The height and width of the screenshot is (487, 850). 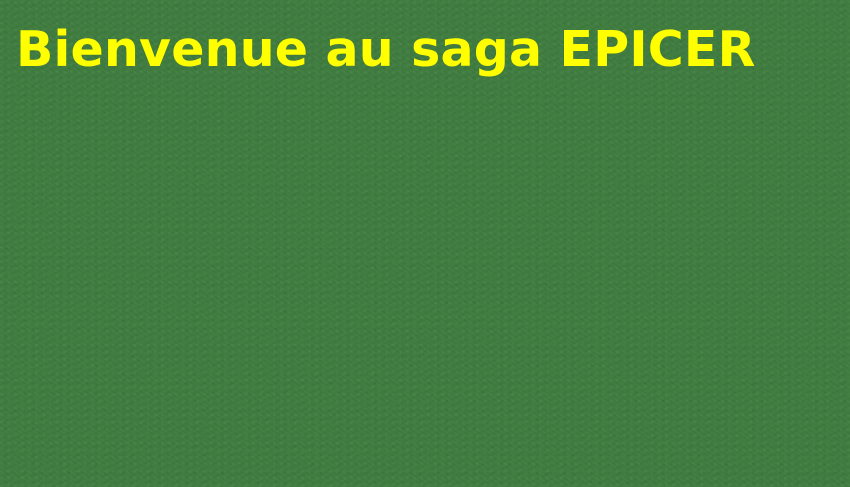 I want to click on welcome-title: Bienvenue au saga EPICER, so click(x=386, y=49).